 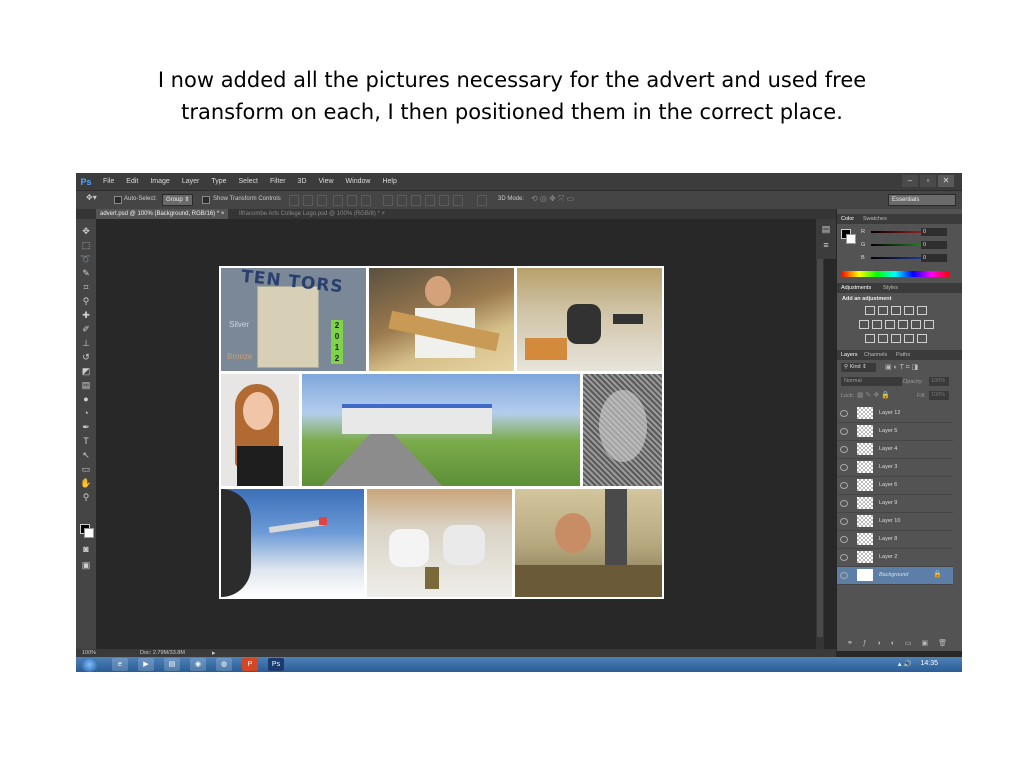 I want to click on background-color-swatch, so click(x=89, y=533).